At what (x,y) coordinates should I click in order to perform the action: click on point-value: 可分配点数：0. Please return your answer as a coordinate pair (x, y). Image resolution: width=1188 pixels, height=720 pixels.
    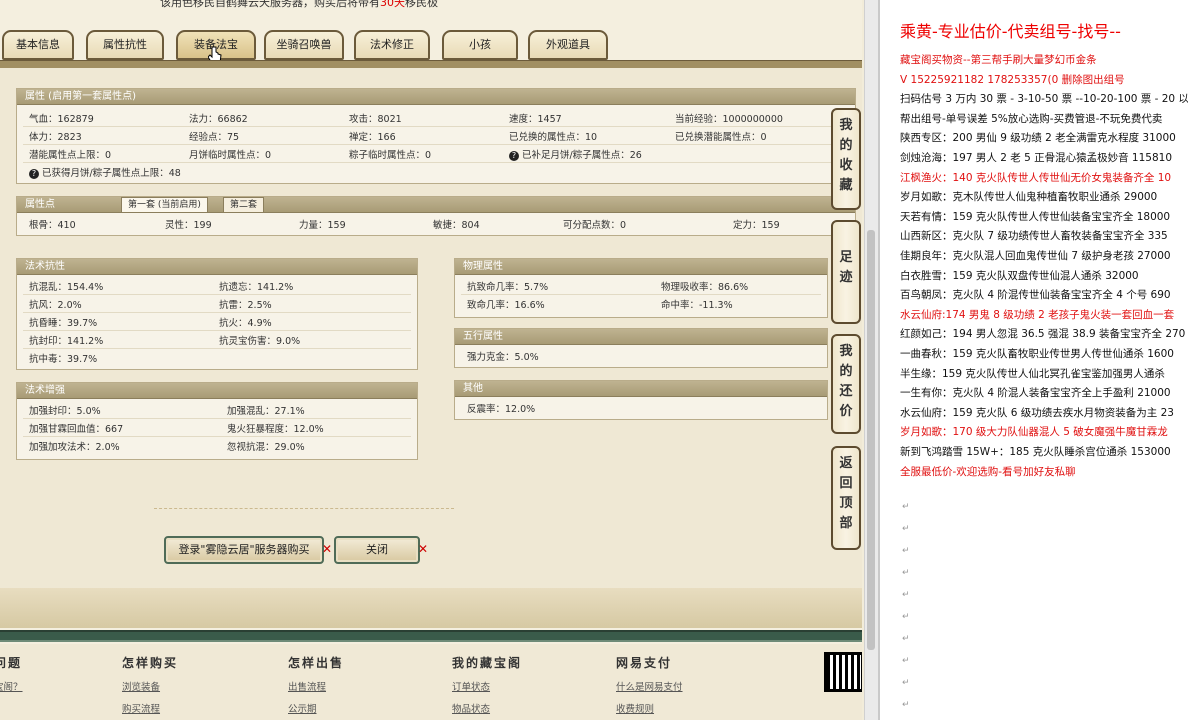
    Looking at the image, I should click on (595, 225).